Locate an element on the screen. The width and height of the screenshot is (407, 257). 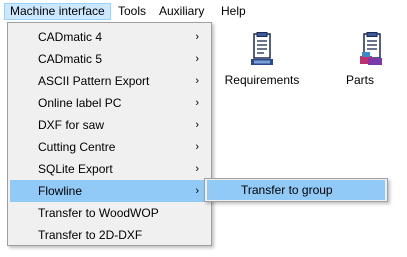
submenu-item-label: Transfer to group is located at coordinates (287, 190).